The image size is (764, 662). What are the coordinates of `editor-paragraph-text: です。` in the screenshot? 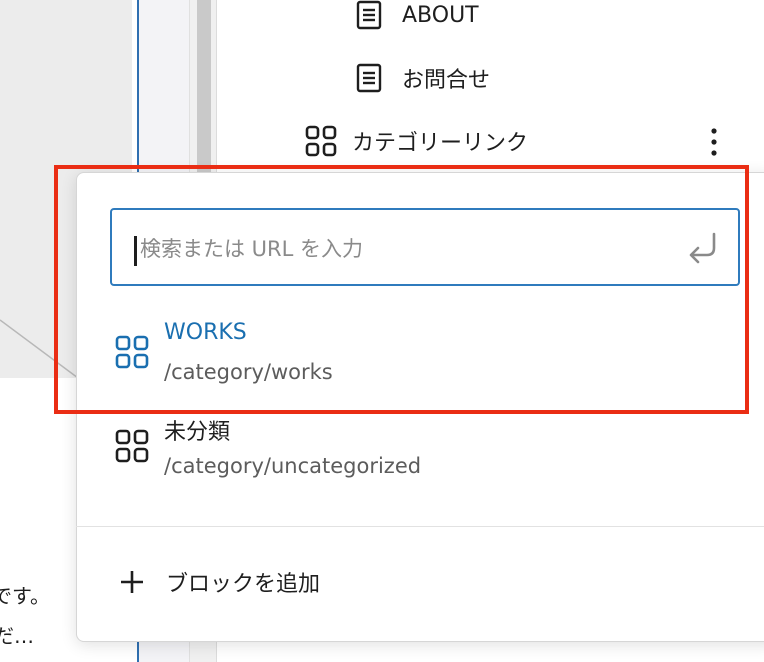 It's located at (25, 596).